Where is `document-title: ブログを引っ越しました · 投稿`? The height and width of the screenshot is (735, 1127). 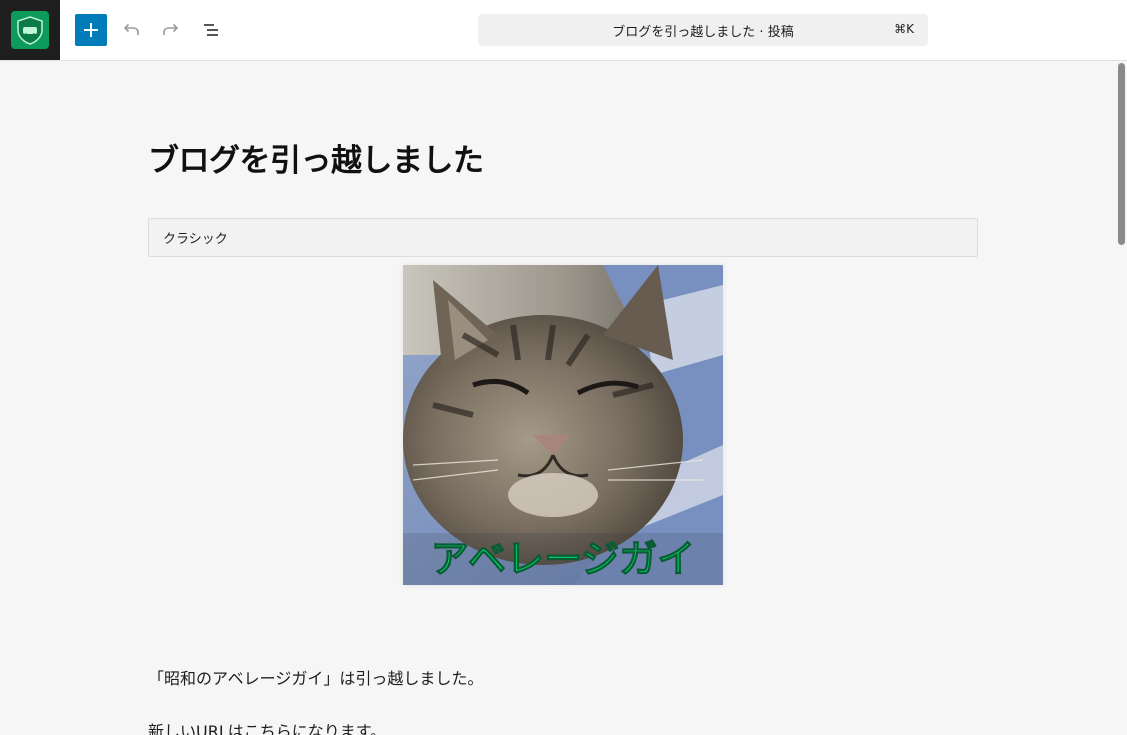
document-title: ブログを引っ越しました · 投稿 is located at coordinates (703, 32).